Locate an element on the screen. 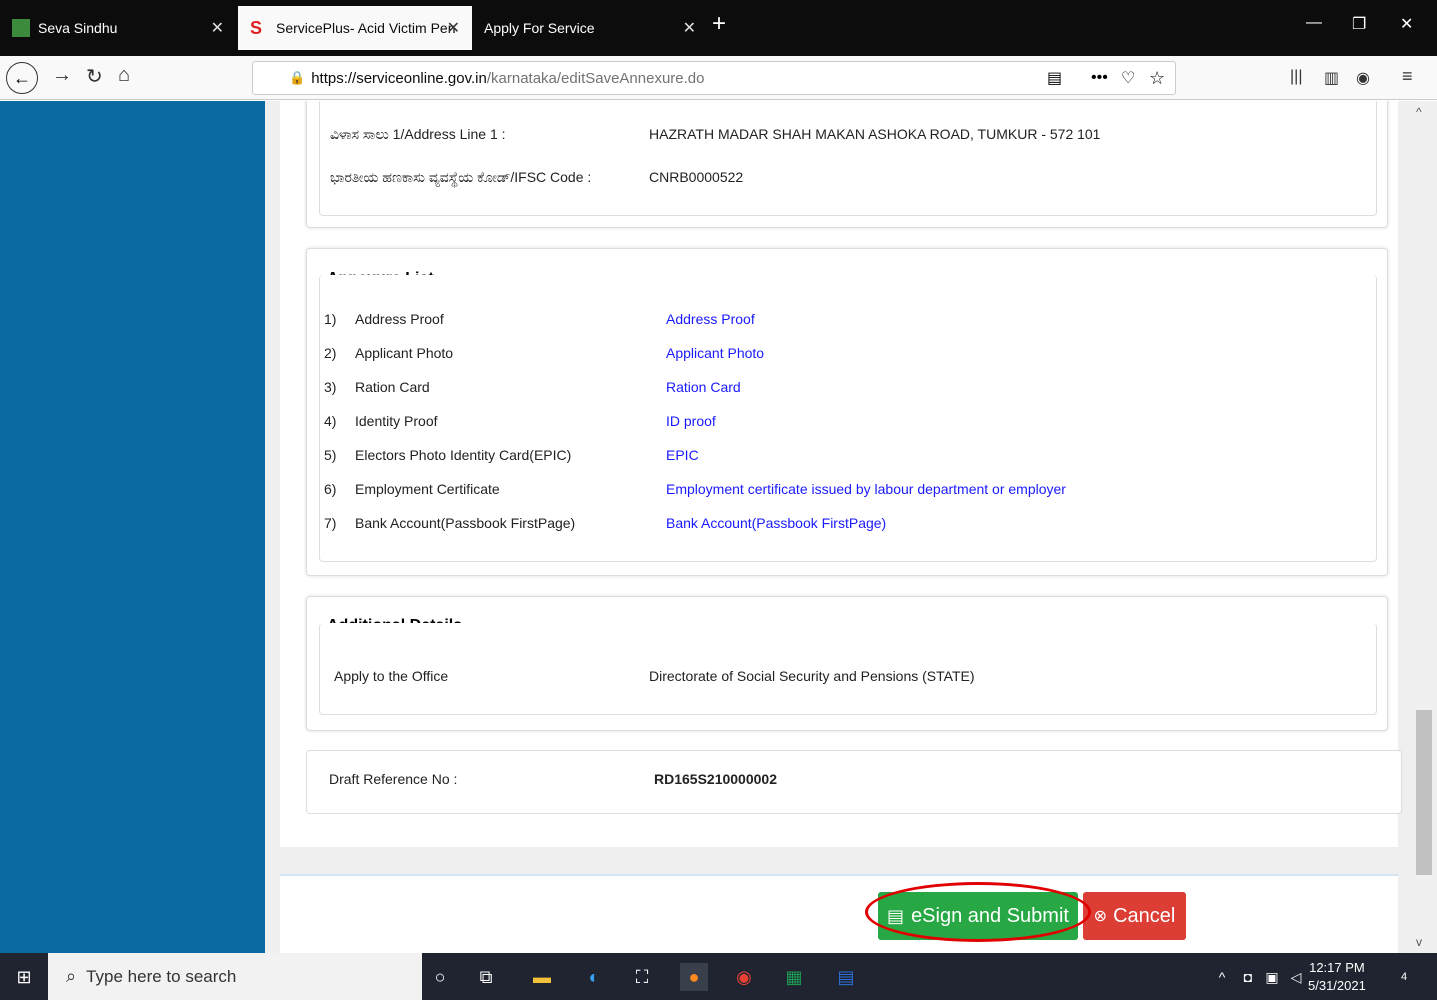 The height and width of the screenshot is (1000, 1437). sidebar-icon: ▥ is located at coordinates (1331, 78).